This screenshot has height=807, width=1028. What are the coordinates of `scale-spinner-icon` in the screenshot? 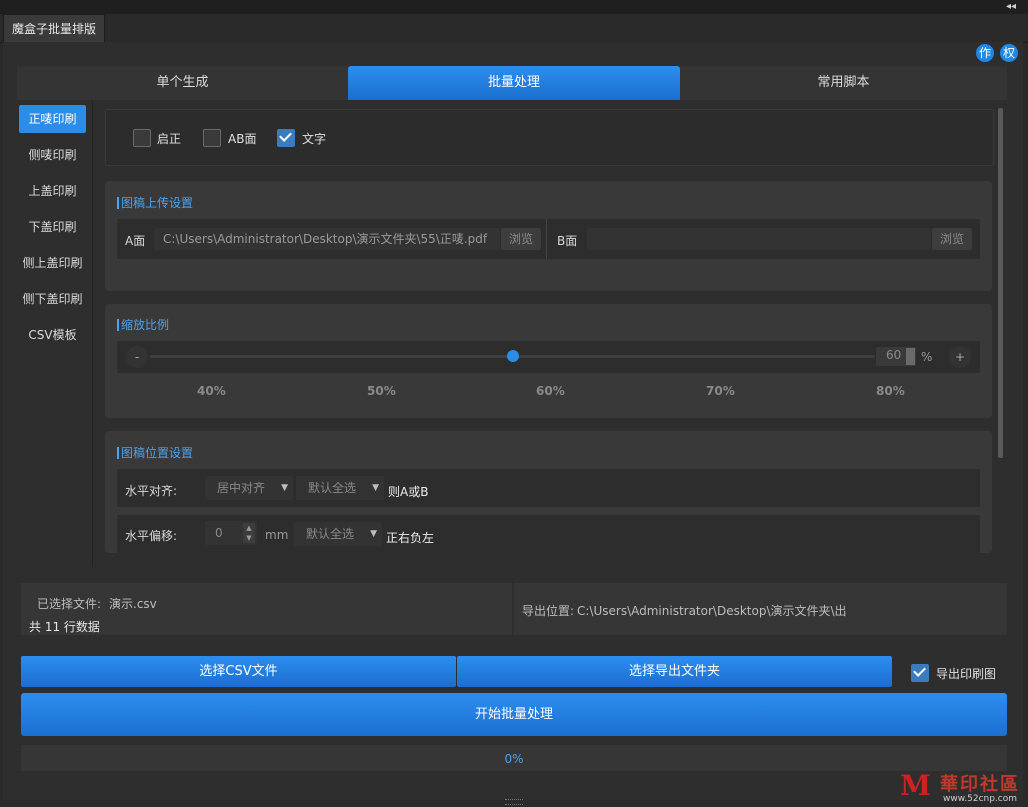 It's located at (910, 356).